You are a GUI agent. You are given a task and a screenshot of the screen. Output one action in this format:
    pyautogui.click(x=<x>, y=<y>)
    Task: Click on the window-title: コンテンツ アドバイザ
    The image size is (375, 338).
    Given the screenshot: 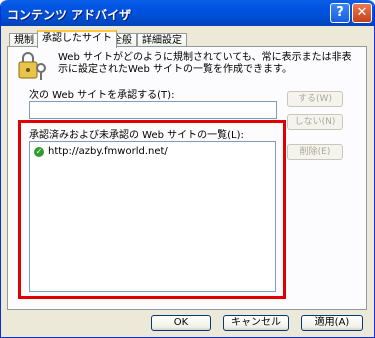 What is the action you would take?
    pyautogui.click(x=69, y=15)
    